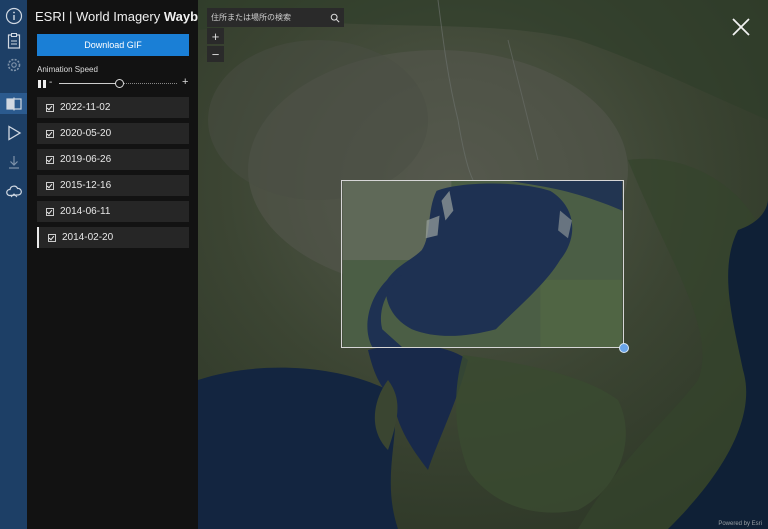 This screenshot has width=768, height=529. I want to click on download-gif-button: Download GIF, so click(113, 45).